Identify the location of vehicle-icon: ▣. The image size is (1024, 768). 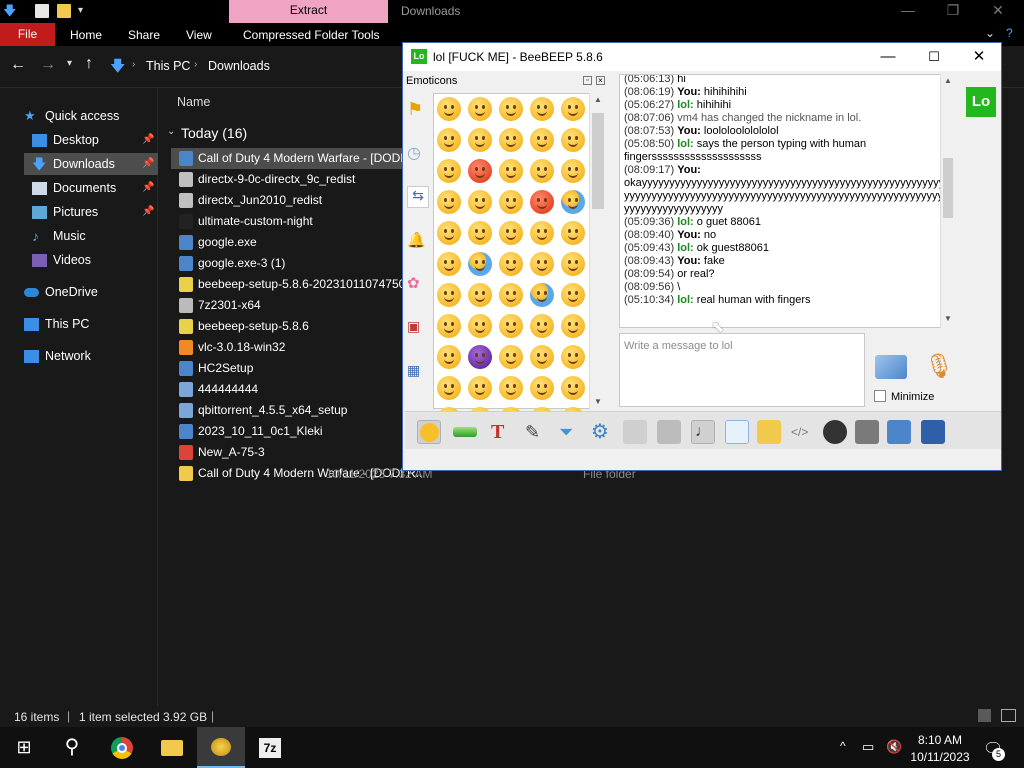
(418, 329).